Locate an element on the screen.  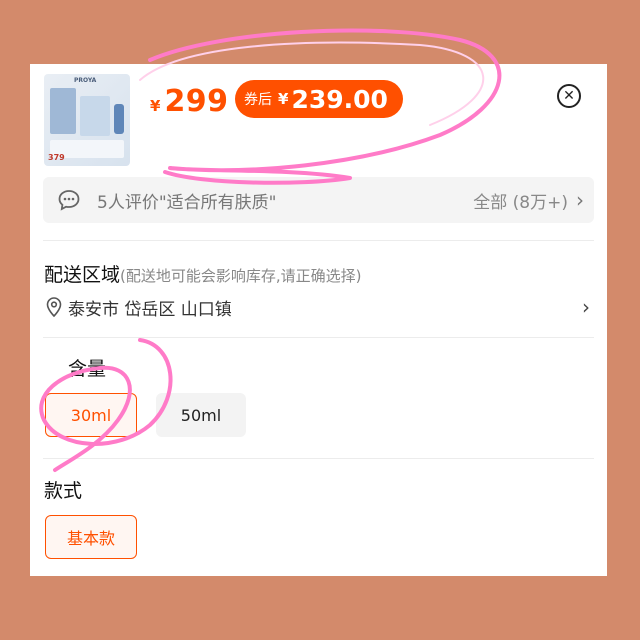
thumbnail-bottle-graphic is located at coordinates (119, 119).